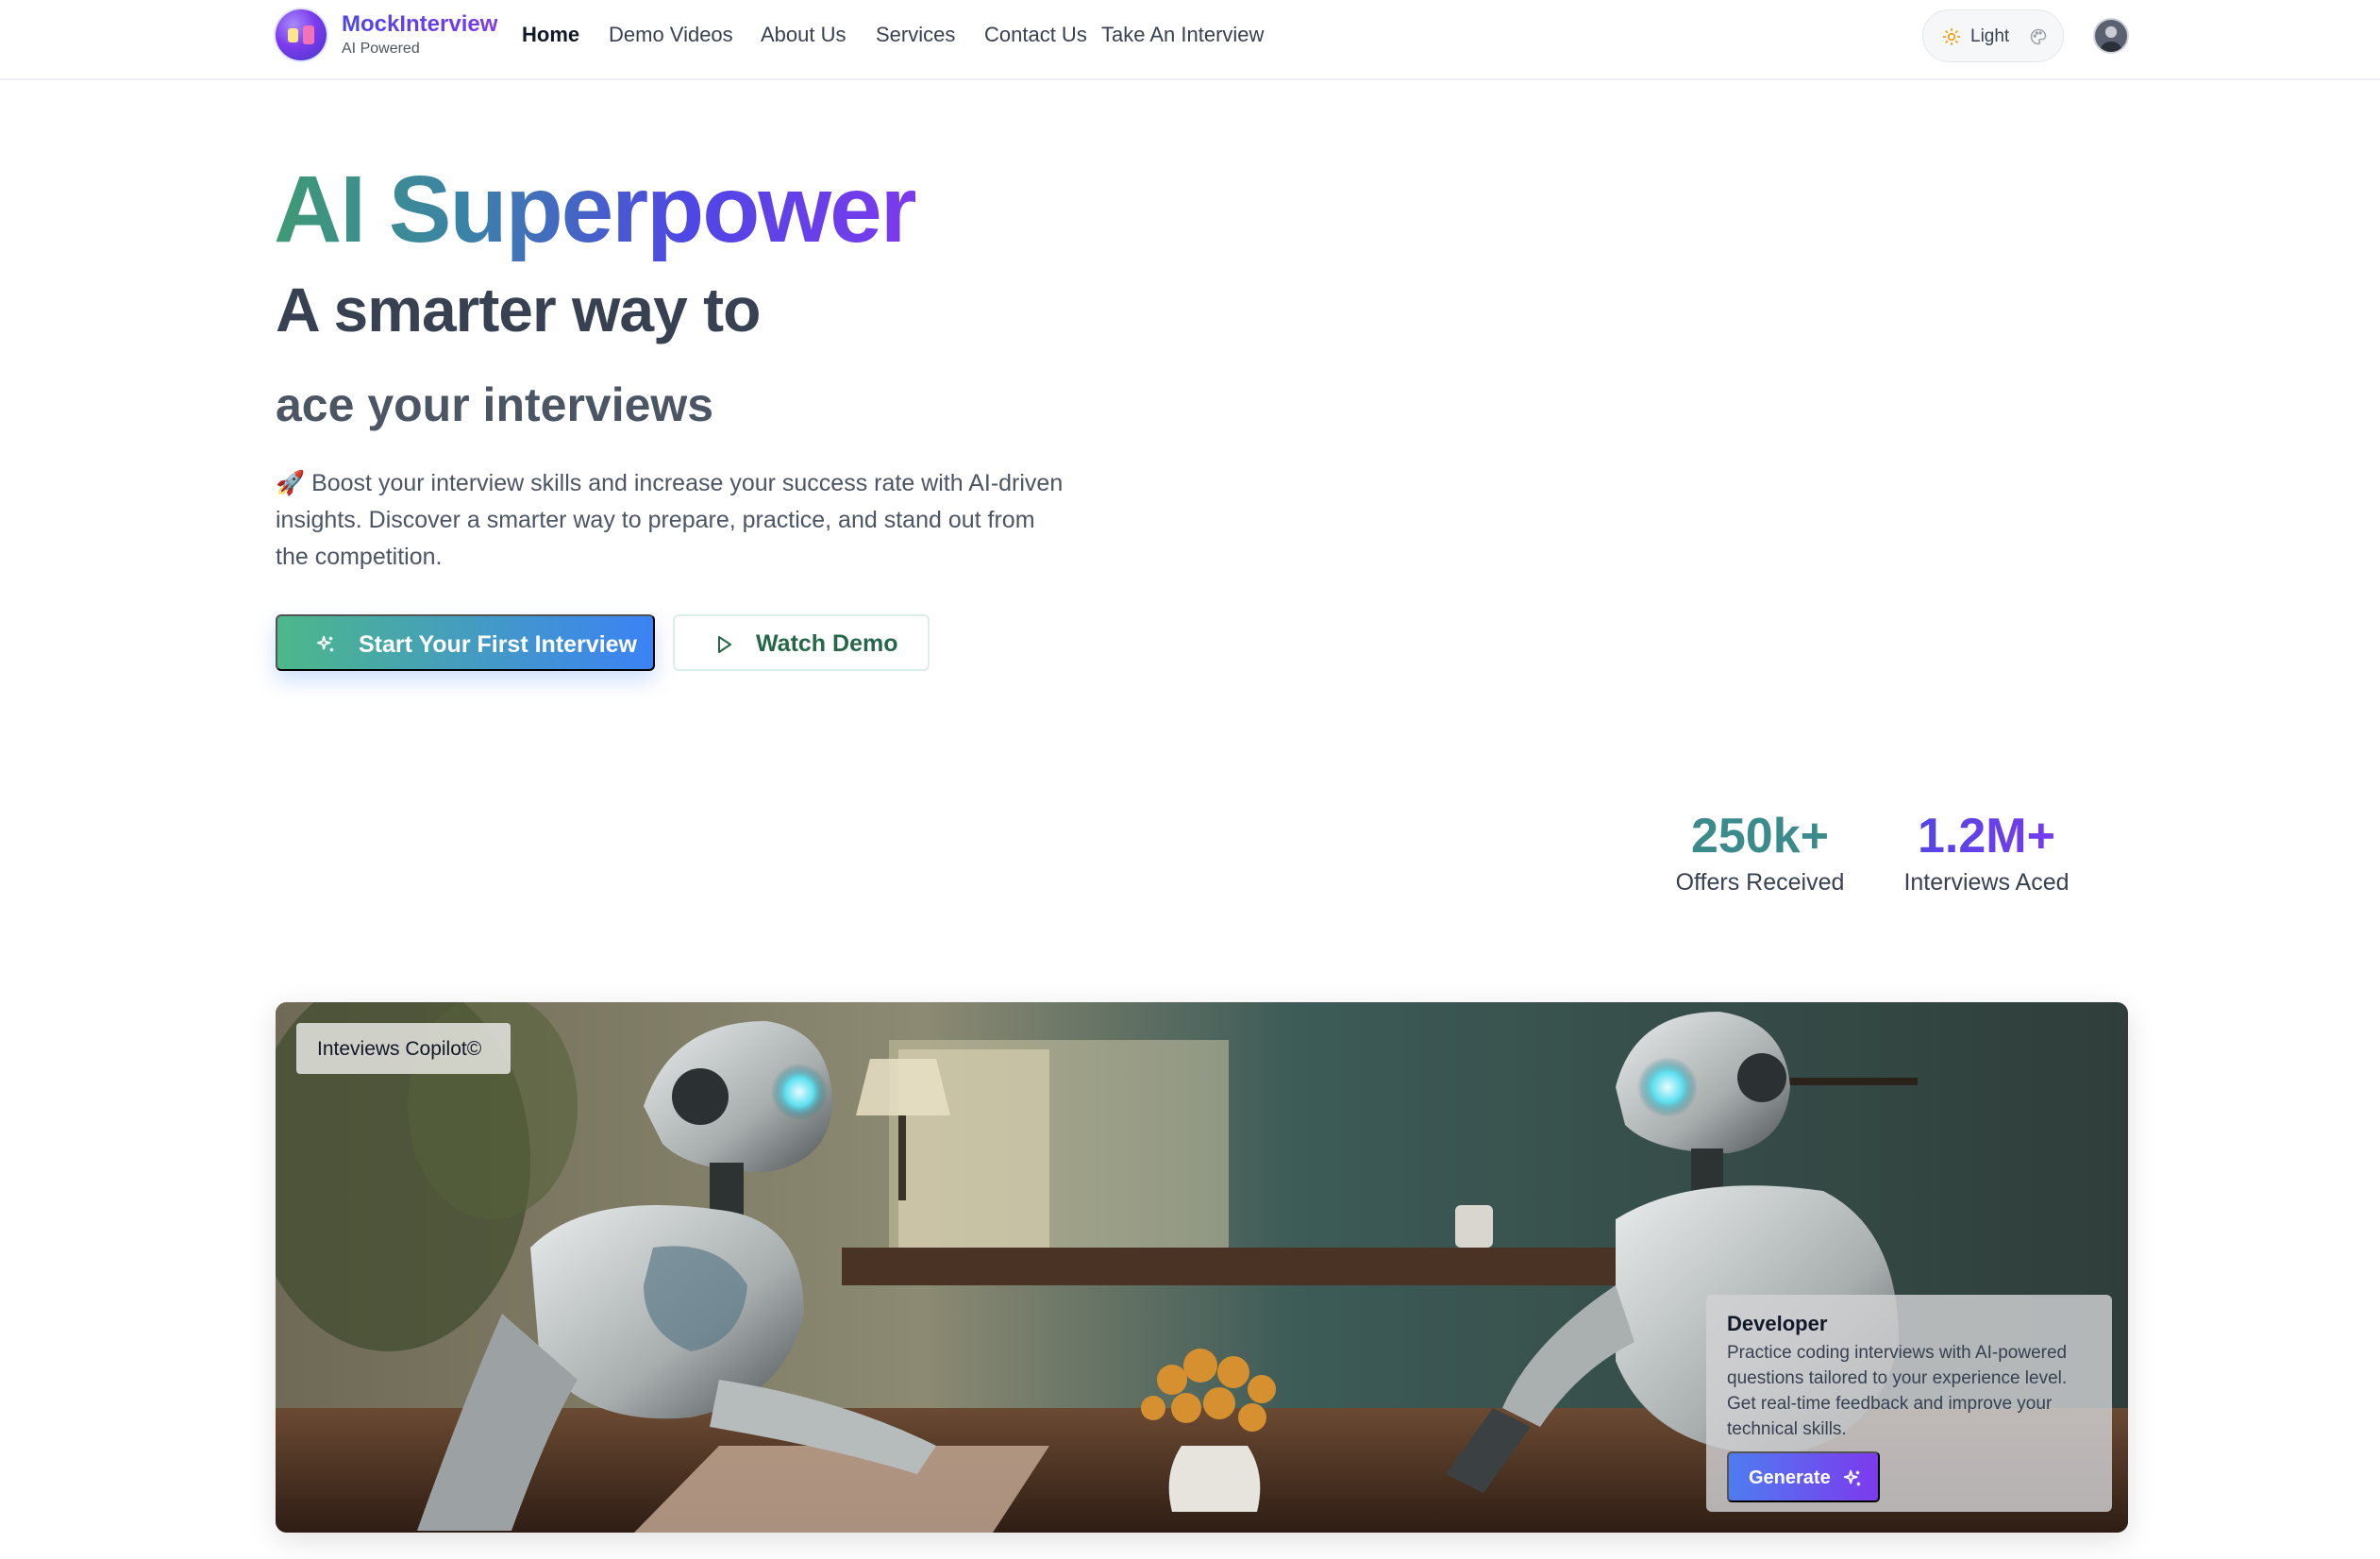  I want to click on copilot-badge-label: Inteviews Copilot©, so click(399, 1049).